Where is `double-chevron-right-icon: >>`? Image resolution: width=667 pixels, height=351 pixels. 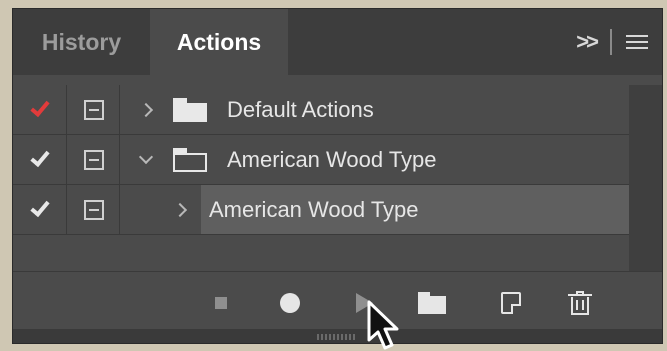
double-chevron-right-icon: >> is located at coordinates (587, 42).